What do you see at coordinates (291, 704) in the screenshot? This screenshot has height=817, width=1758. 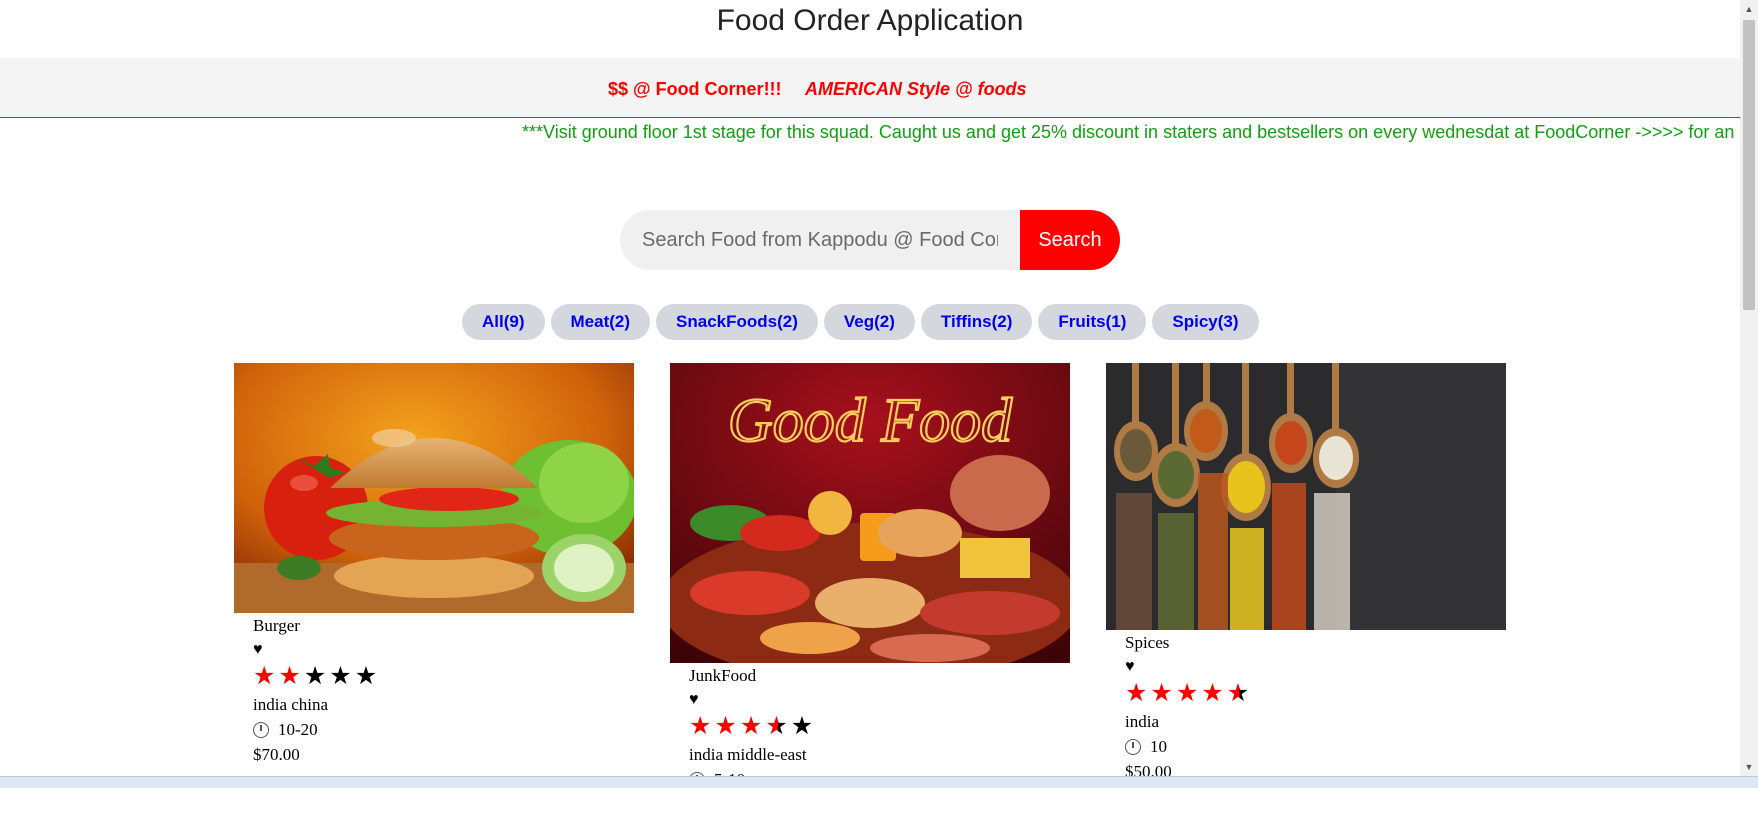 I see `food-origins: india china` at bounding box center [291, 704].